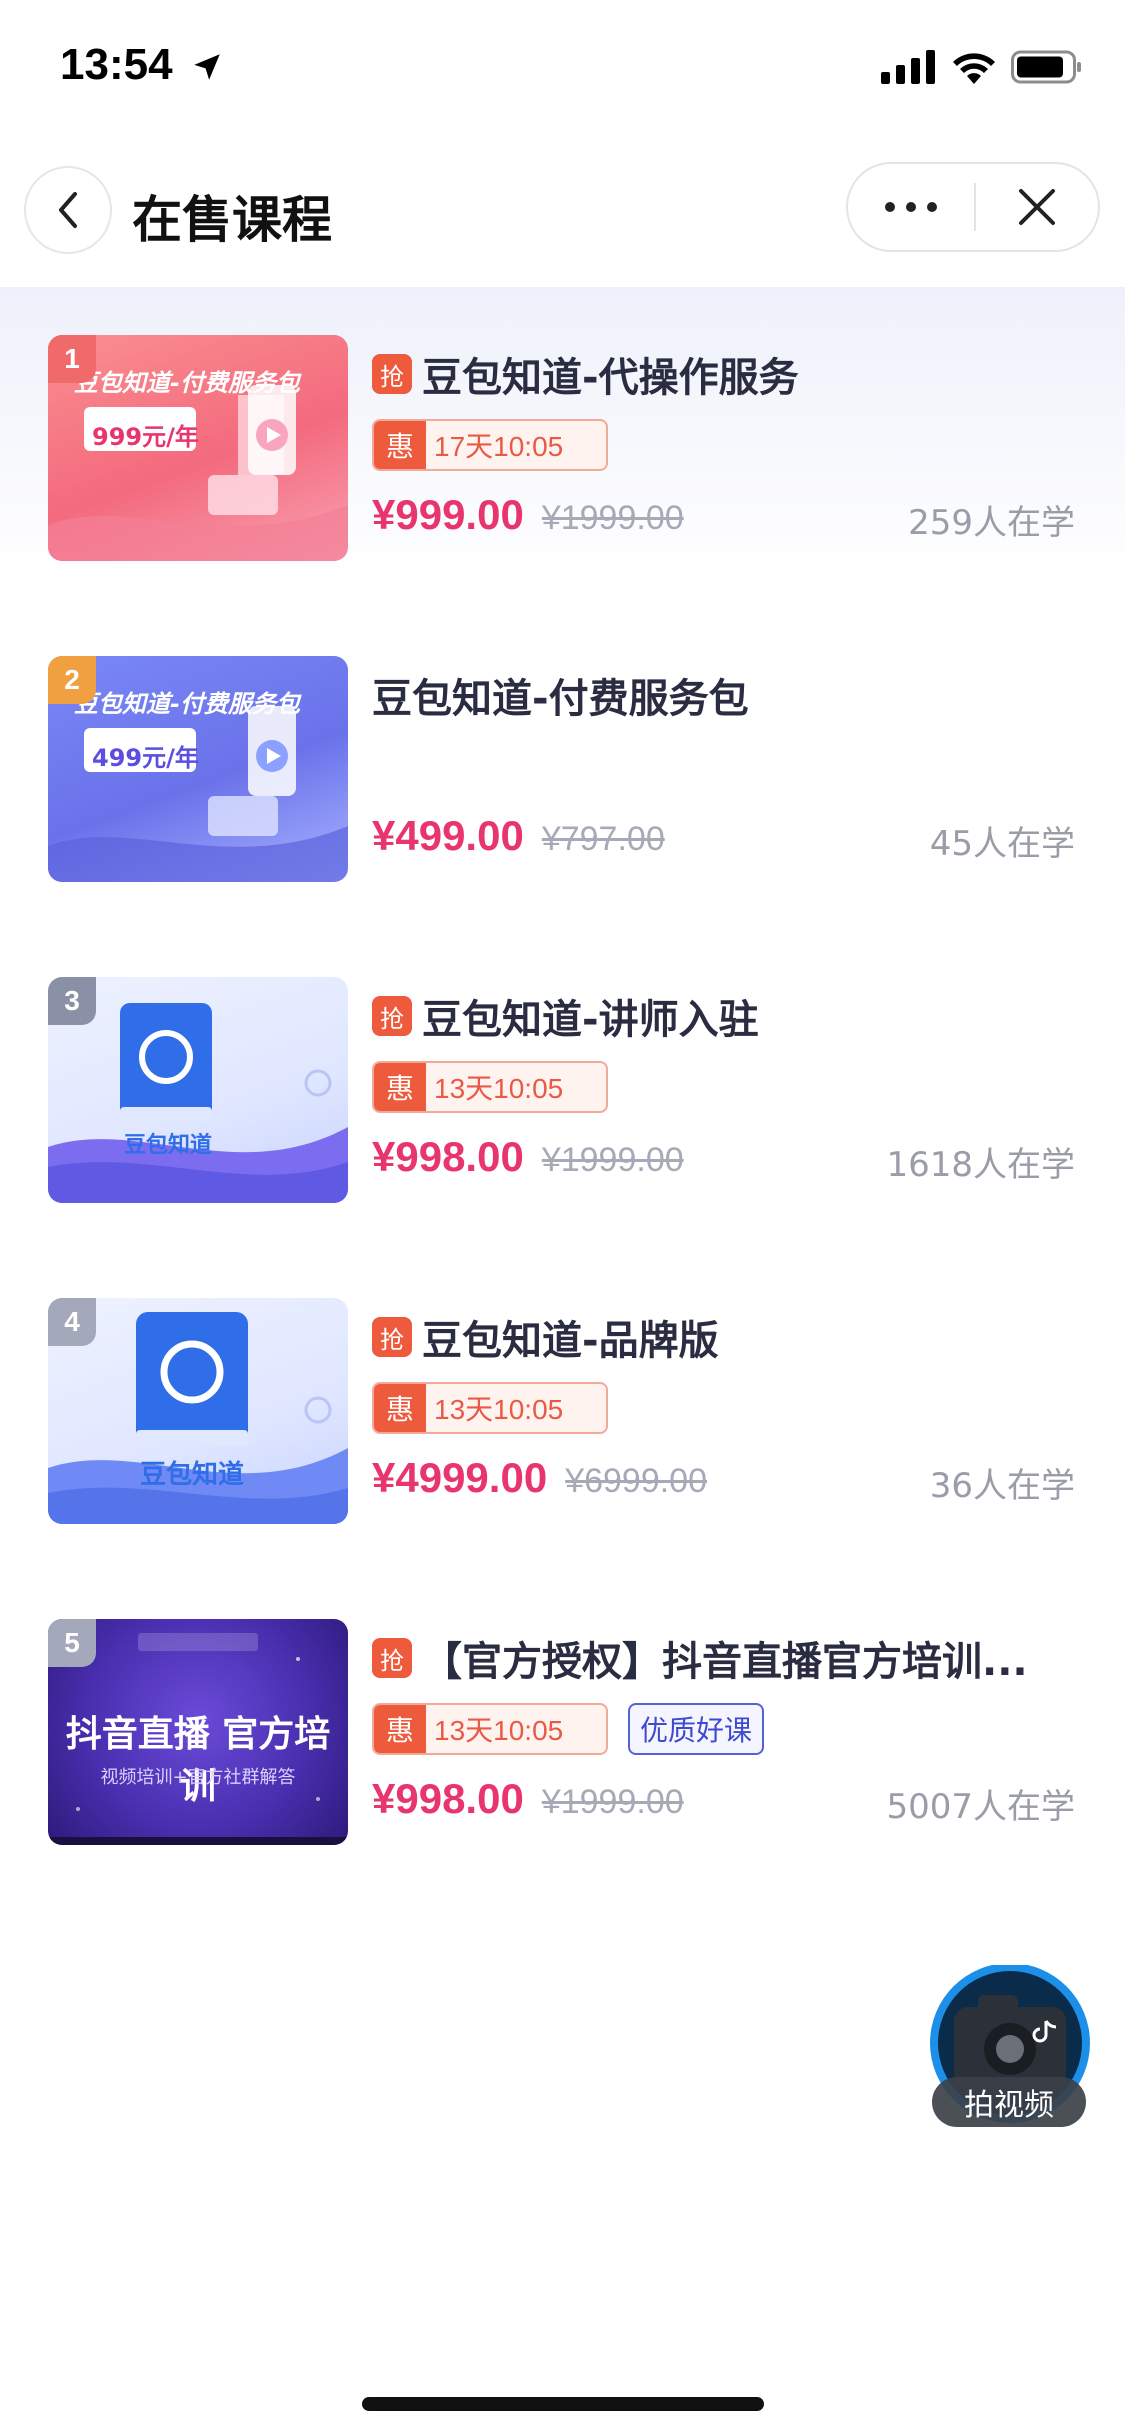  Describe the element at coordinates (145, 437) in the screenshot. I see `thumbnail-price: 999元/年` at that location.